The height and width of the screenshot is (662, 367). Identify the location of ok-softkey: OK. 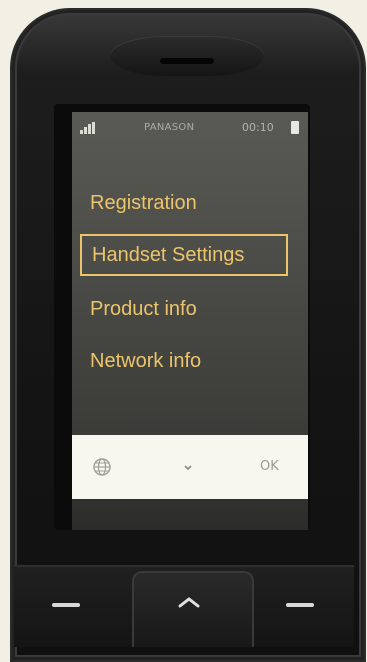
(269, 466).